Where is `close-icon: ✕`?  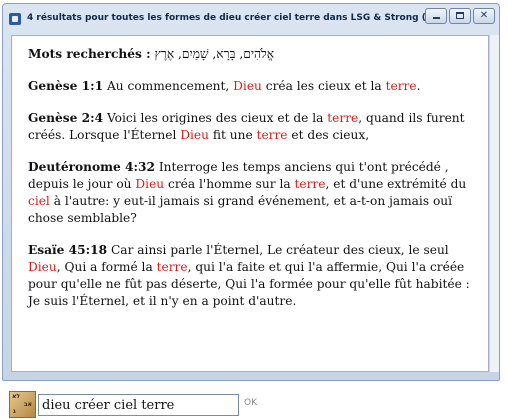 close-icon: ✕ is located at coordinates (484, 15).